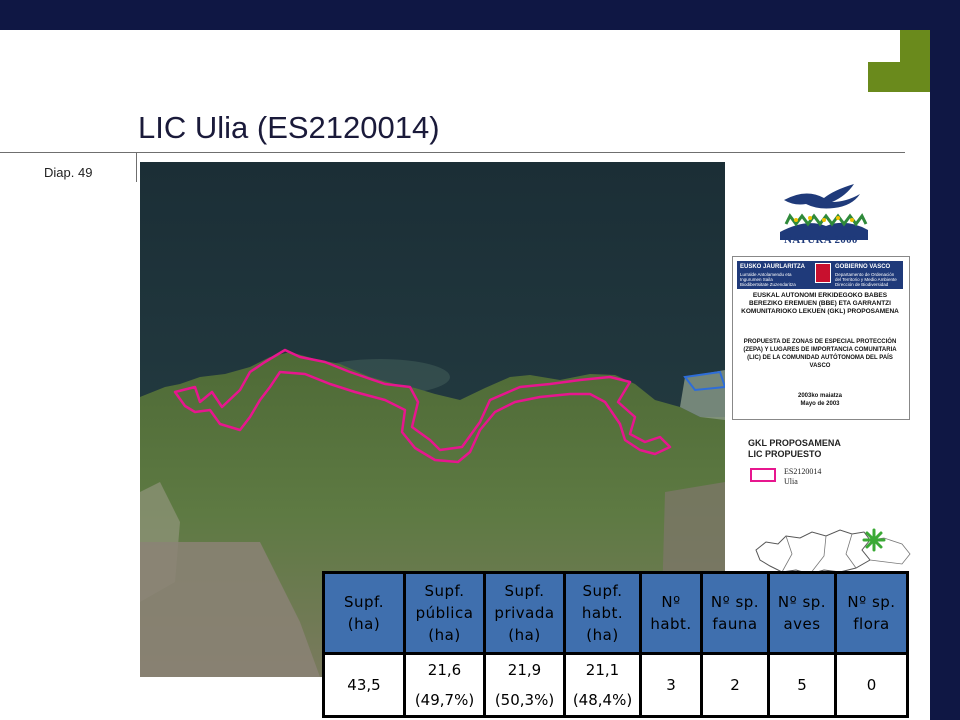 The height and width of the screenshot is (720, 960). Describe the element at coordinates (821, 240) in the screenshot. I see `natura-2000-label: NATURA 2000` at that location.